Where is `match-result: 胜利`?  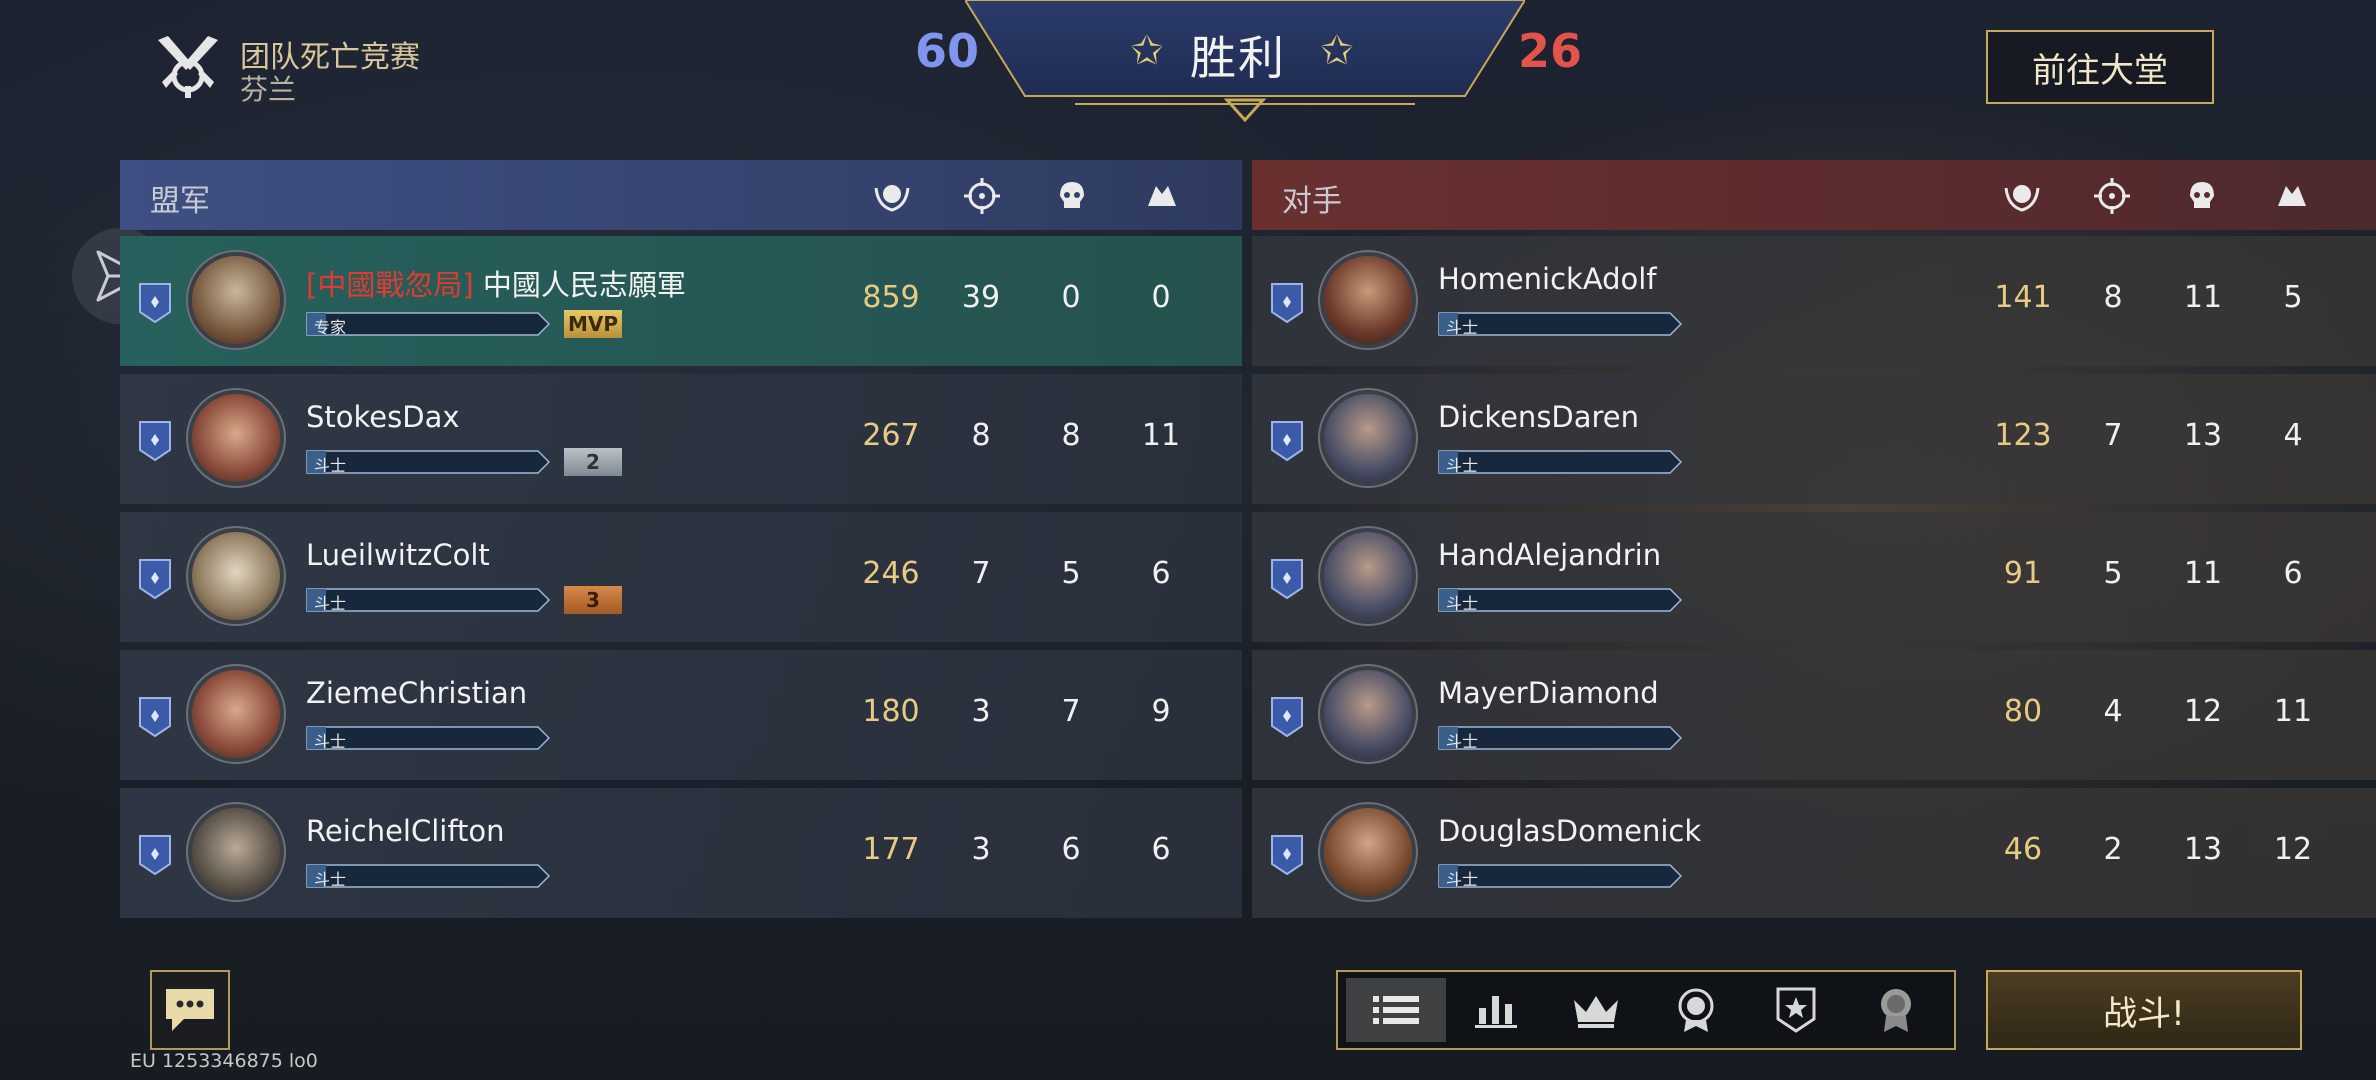 match-result: 胜利 is located at coordinates (1238, 58).